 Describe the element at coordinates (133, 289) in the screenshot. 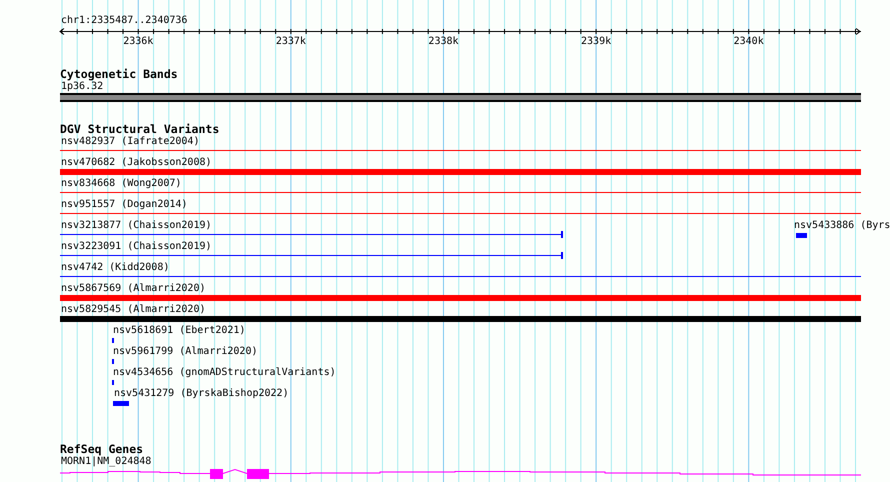

I see `feature-label: nsv5867569 (Almarri2020)` at that location.